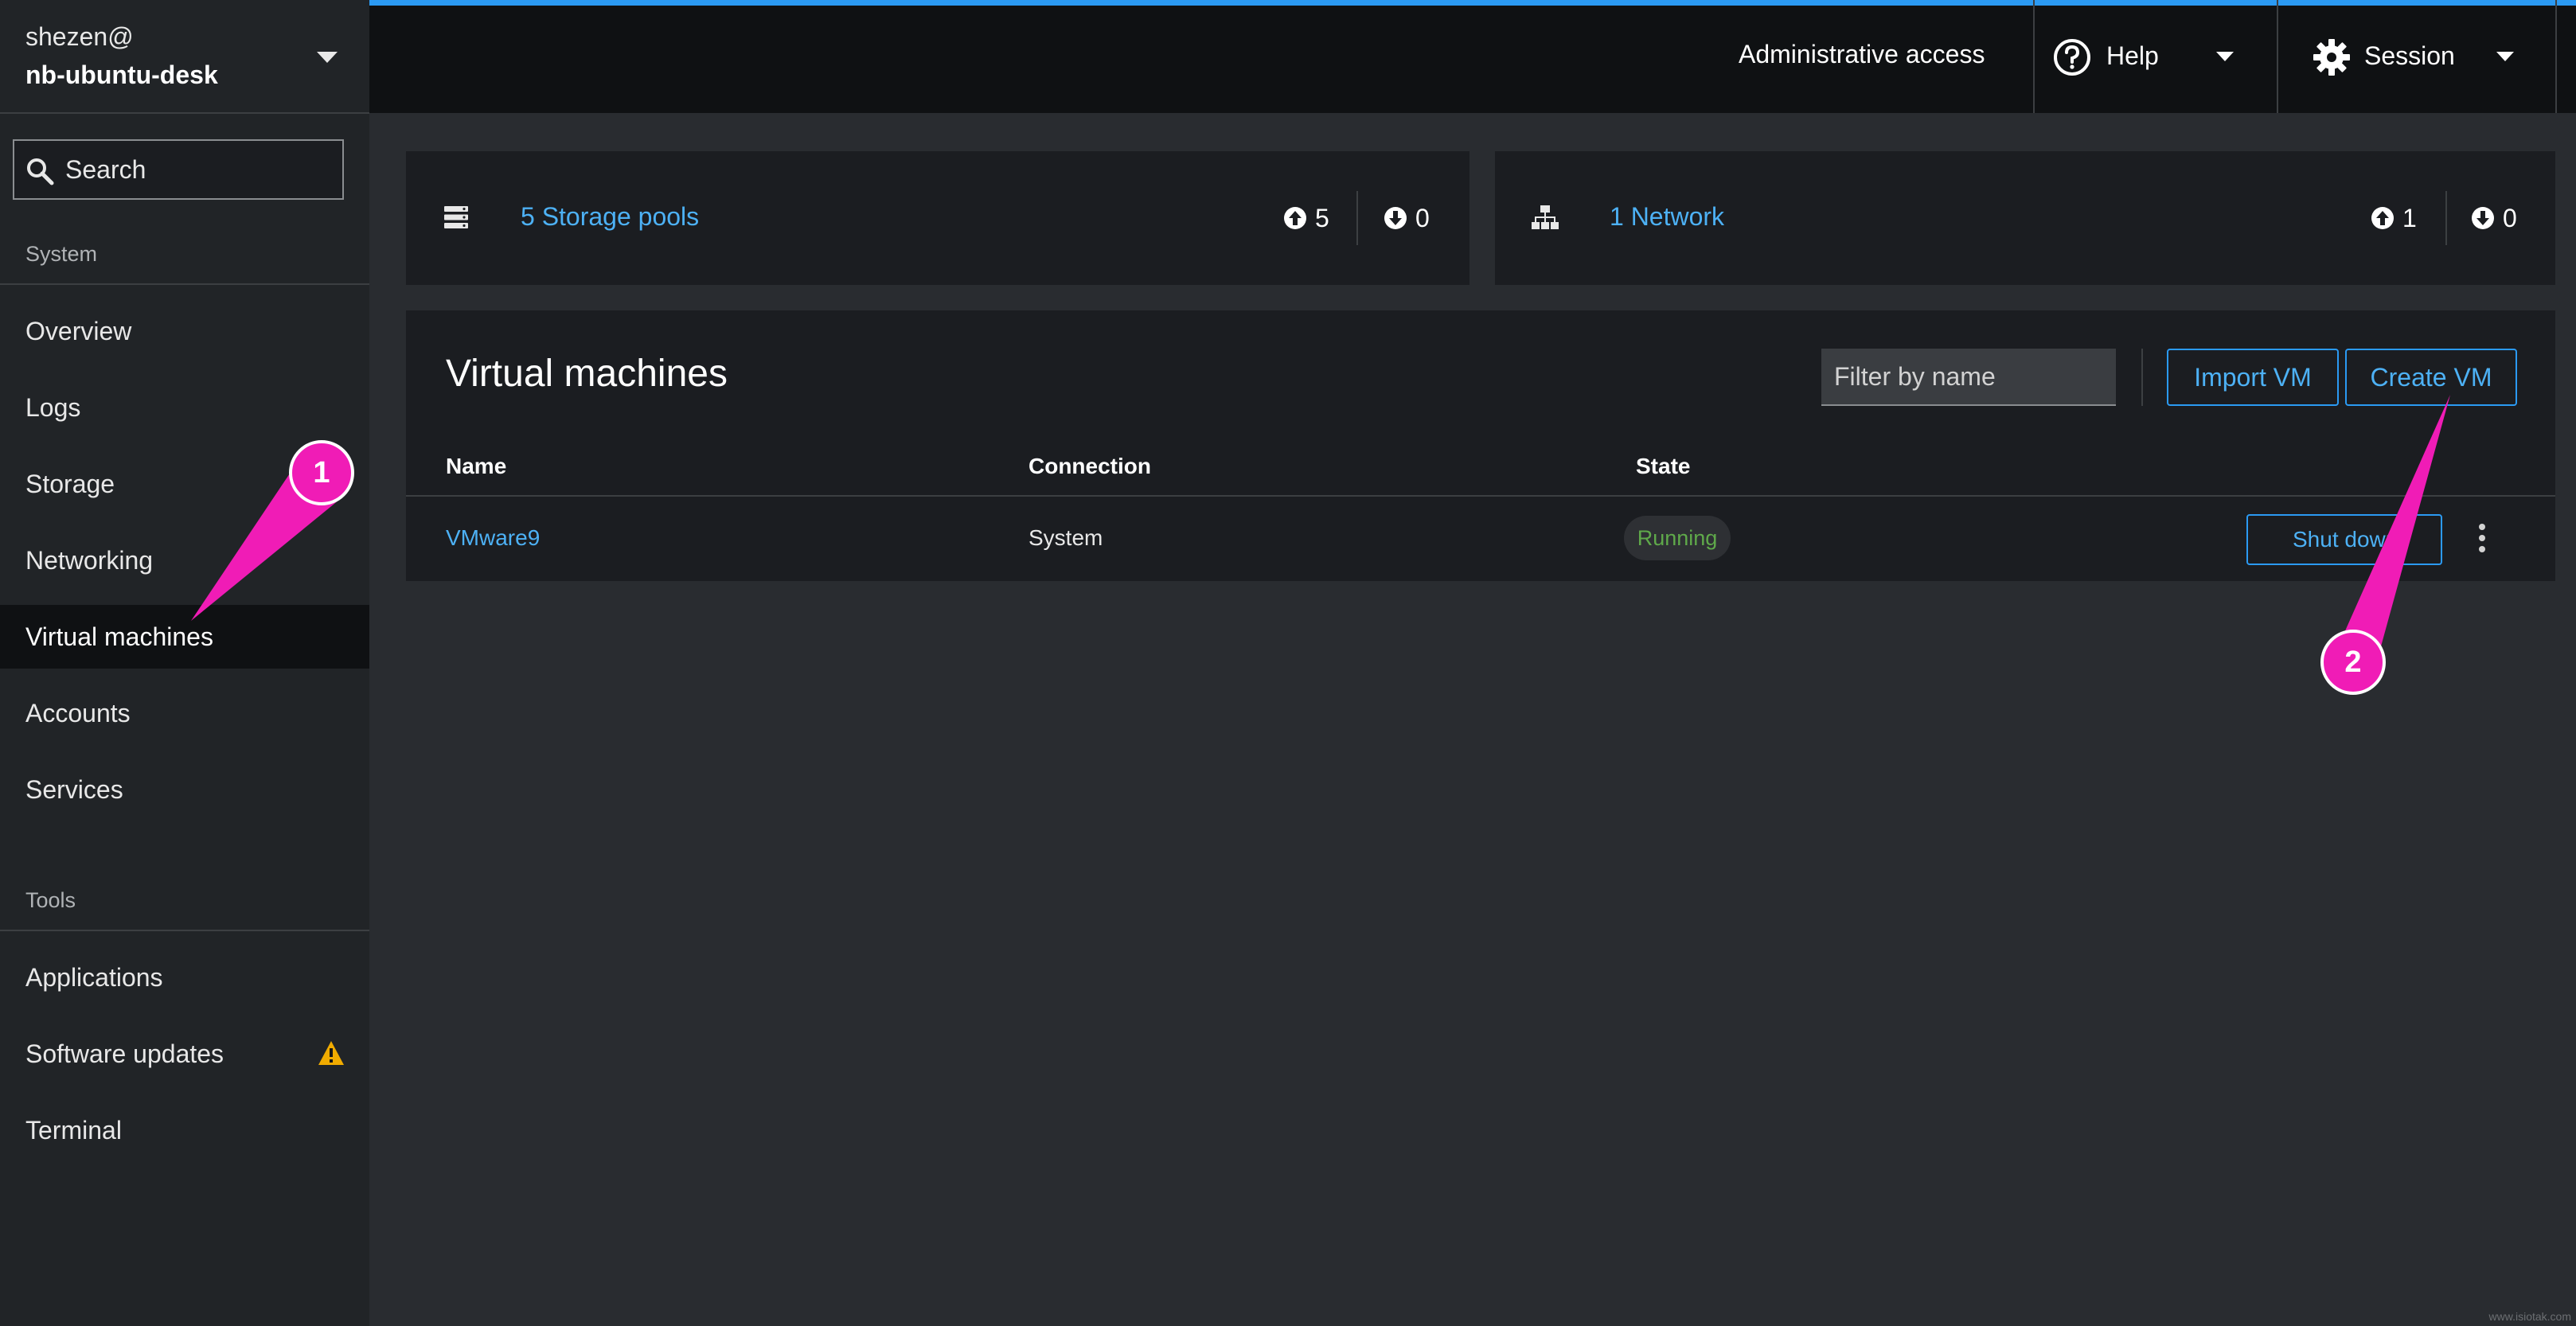  I want to click on column-header-name: Name, so click(476, 466).